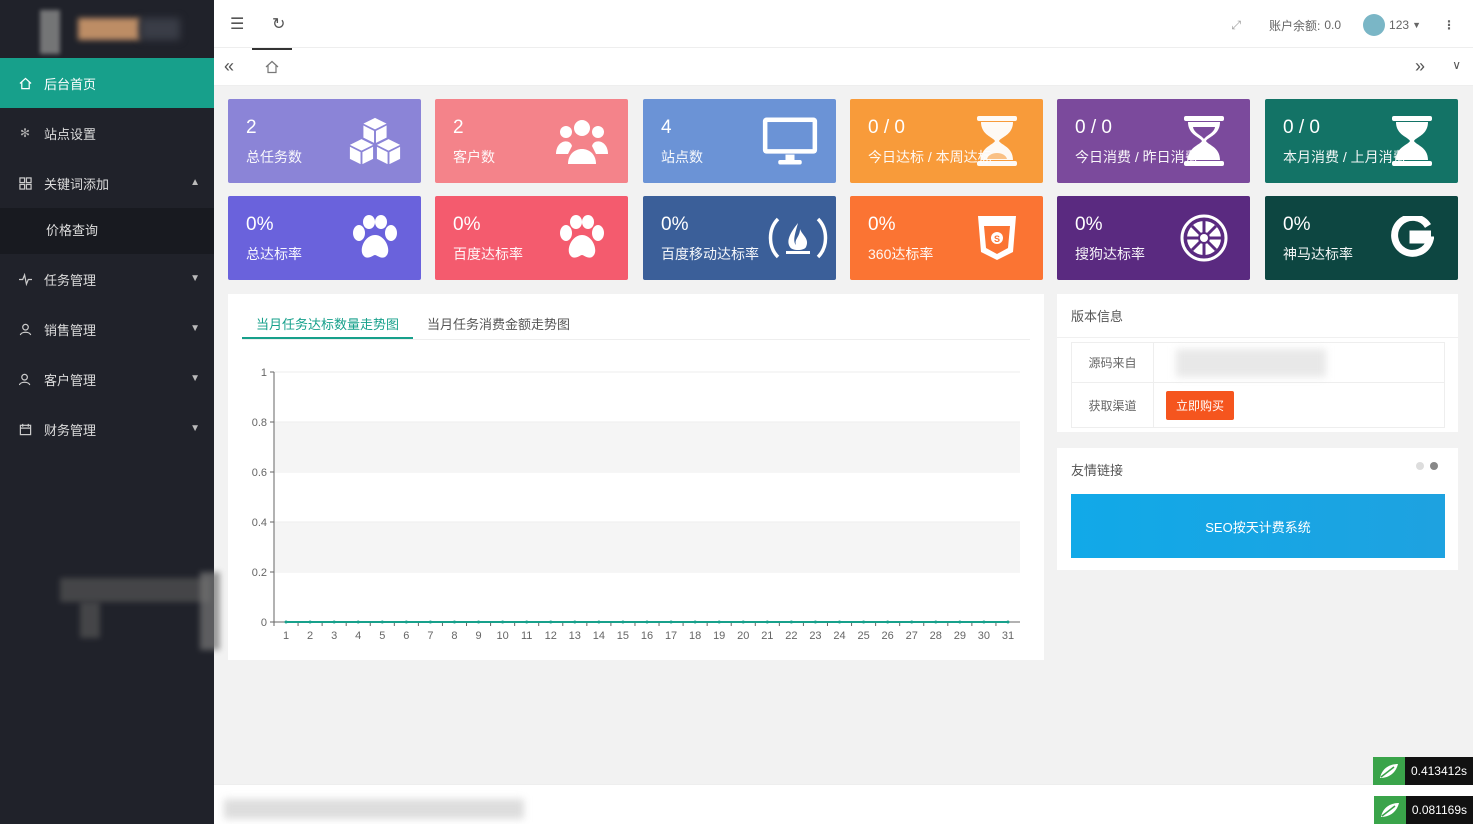  I want to click on stat-card-monthly-consumption: 0 / 0 本月消费 / 上月消费, so click(1361, 141).